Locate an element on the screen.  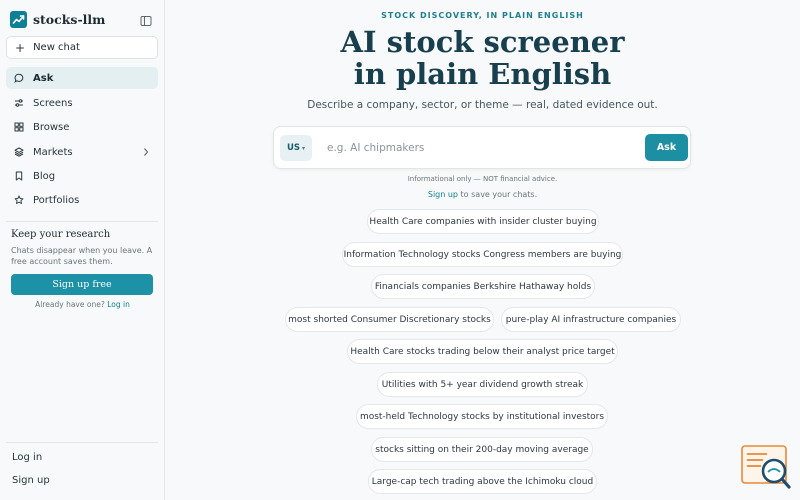
brand: stocks-llm is located at coordinates (57, 19).